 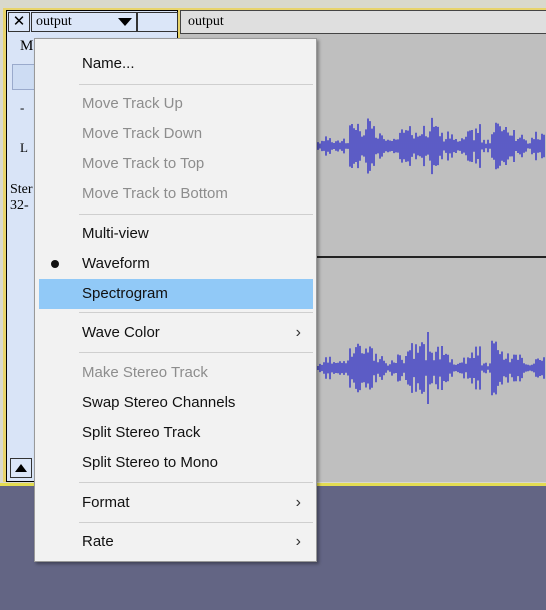 I want to click on menu-item-label: Rate, so click(x=98, y=541).